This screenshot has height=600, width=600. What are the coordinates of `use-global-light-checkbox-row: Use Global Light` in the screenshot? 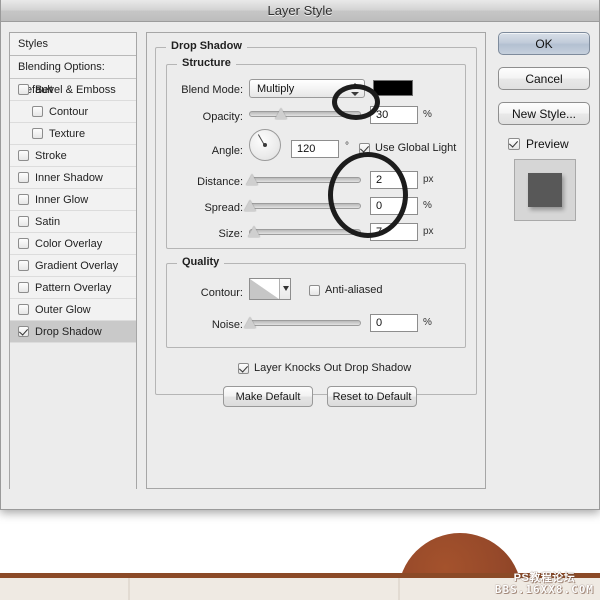 It's located at (407, 148).